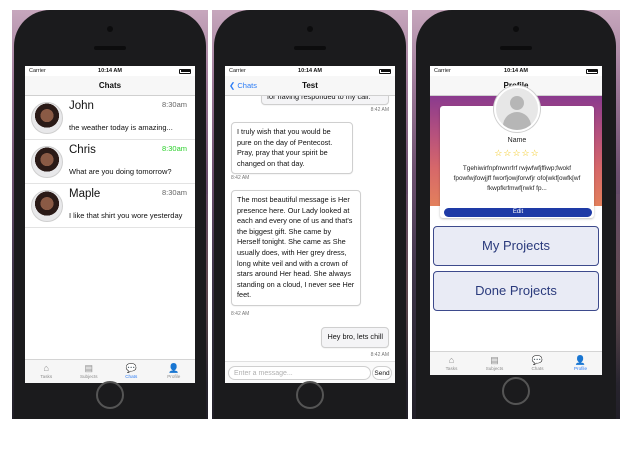 Image resolution: width=633 pixels, height=454 pixels. Describe the element at coordinates (85, 194) in the screenshot. I see `chat-name: Maple` at that location.